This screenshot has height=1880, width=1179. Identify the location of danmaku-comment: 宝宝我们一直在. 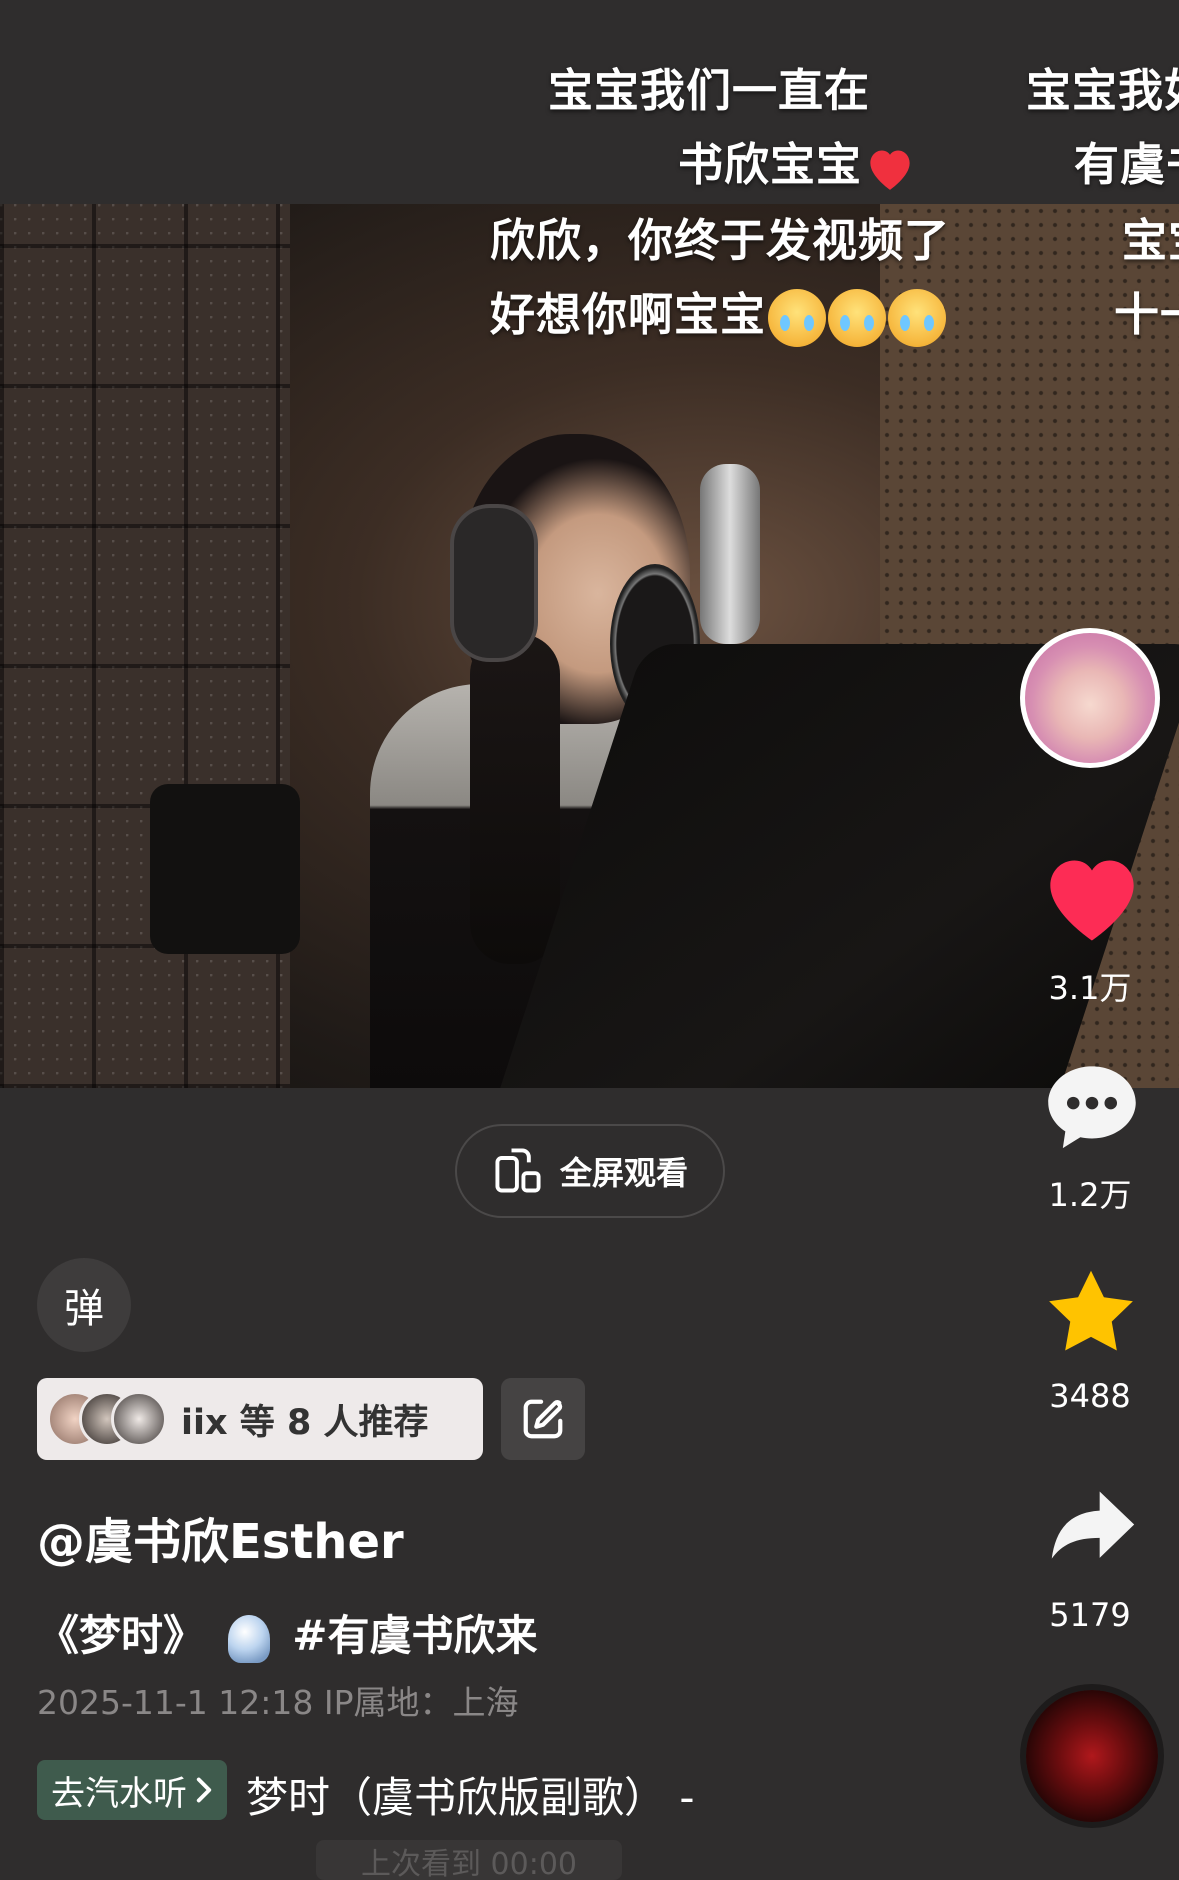
(709, 90).